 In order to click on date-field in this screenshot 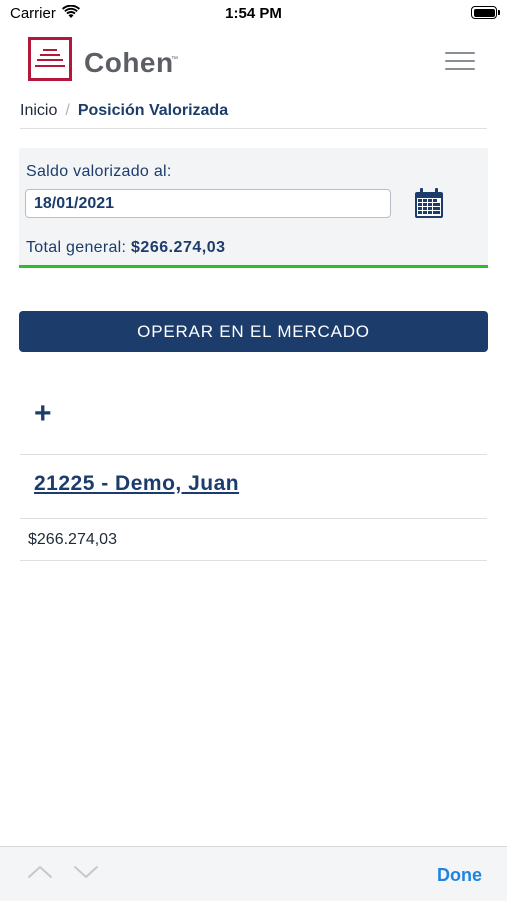, I will do `click(208, 203)`.